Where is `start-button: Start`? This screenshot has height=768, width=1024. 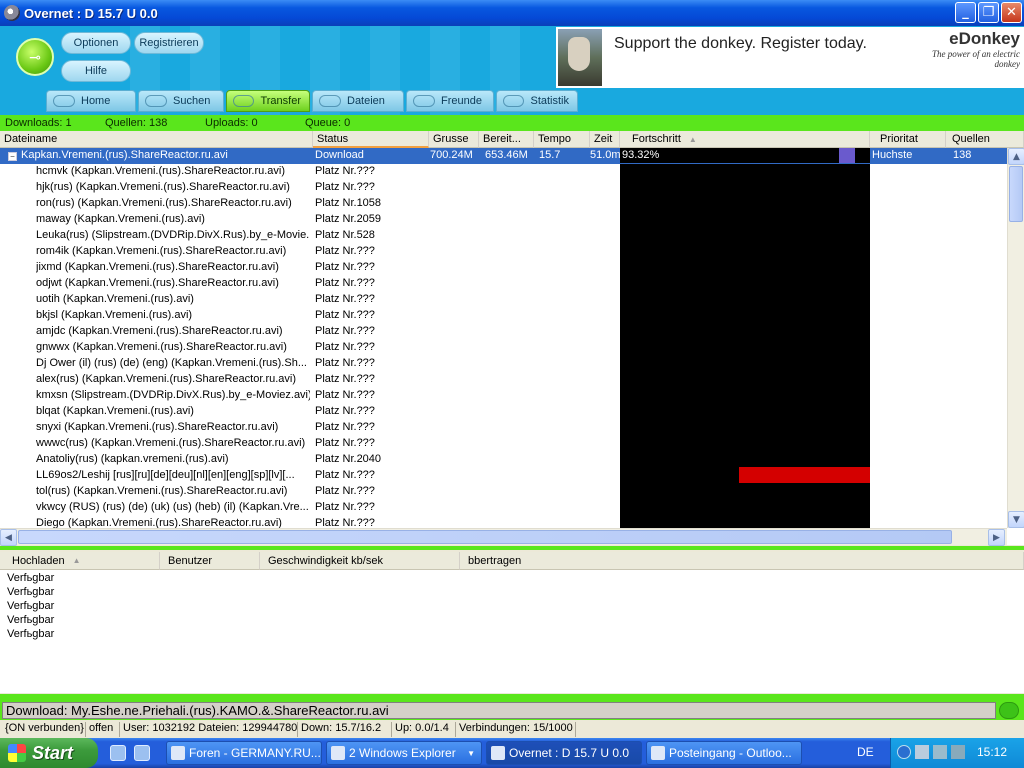
start-button: Start is located at coordinates (49, 753).